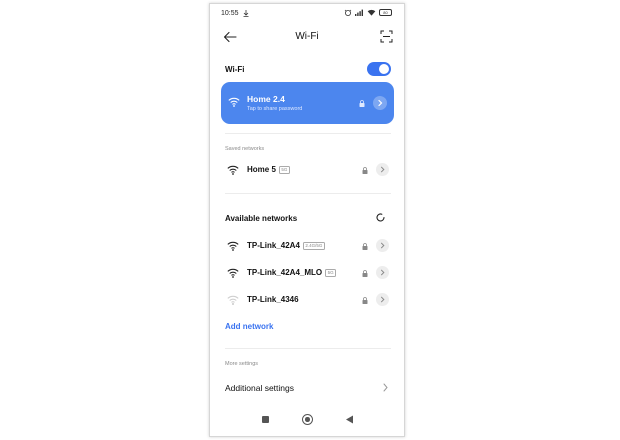 Image resolution: width=620 pixels, height=440 pixels. I want to click on recents-button, so click(265, 419).